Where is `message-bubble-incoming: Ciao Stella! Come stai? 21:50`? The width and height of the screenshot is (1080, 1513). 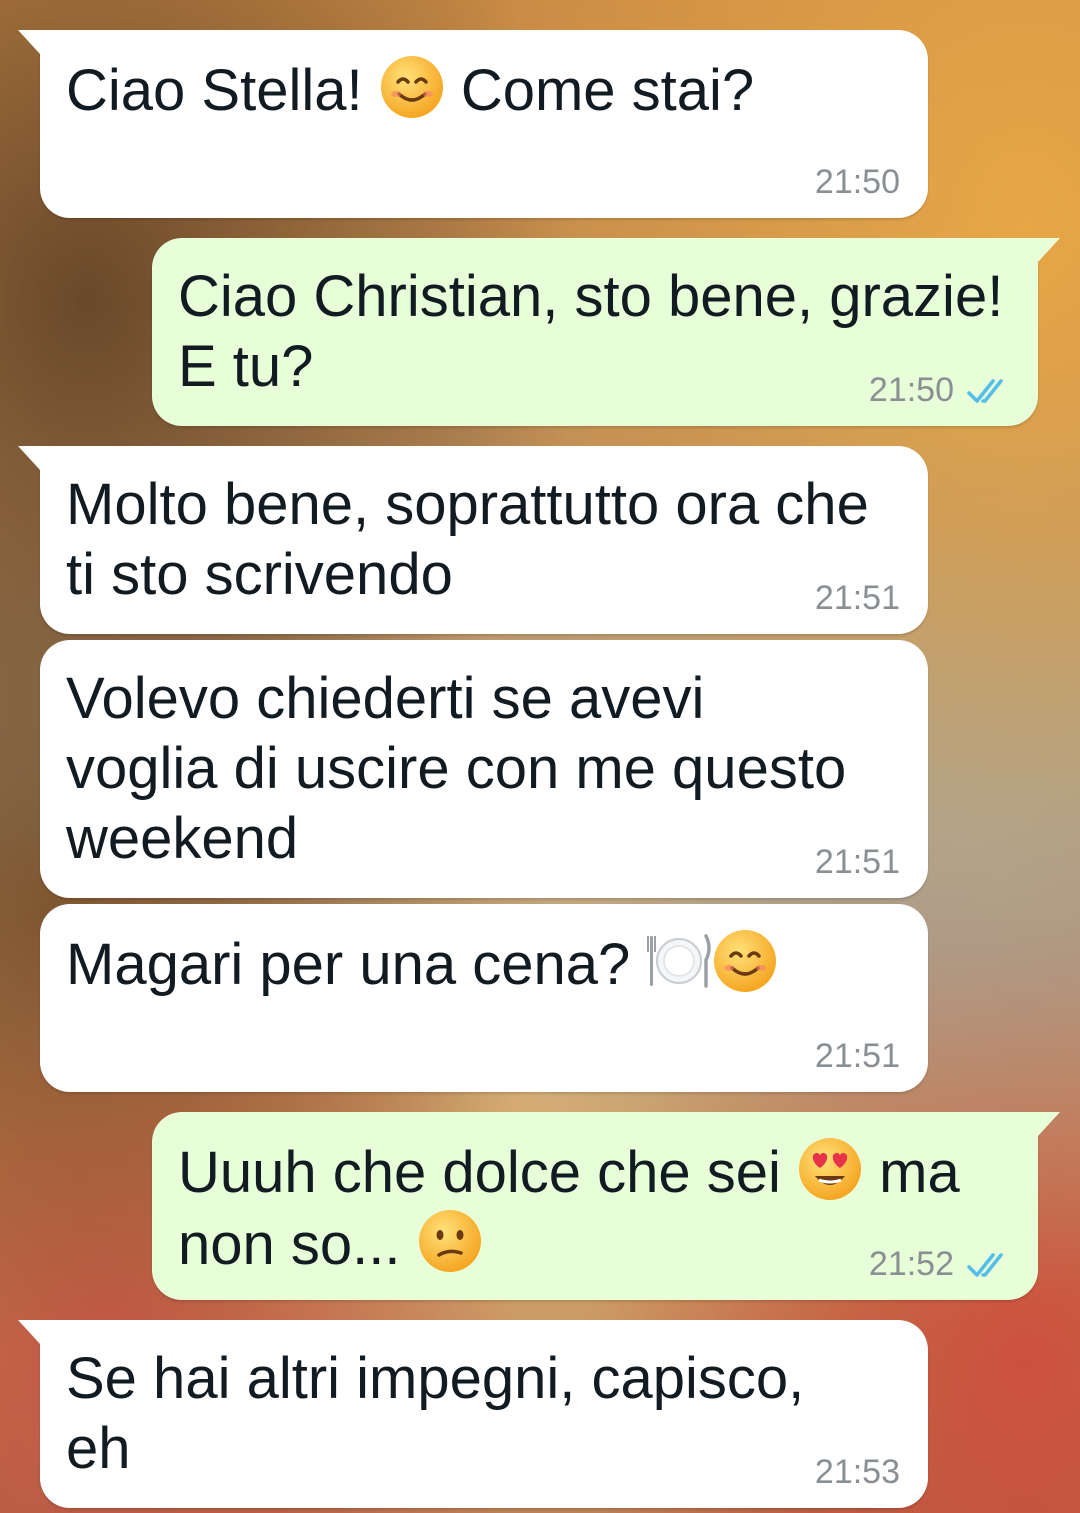 message-bubble-incoming: Ciao Stella! Come stai? 21:50 is located at coordinates (473, 124).